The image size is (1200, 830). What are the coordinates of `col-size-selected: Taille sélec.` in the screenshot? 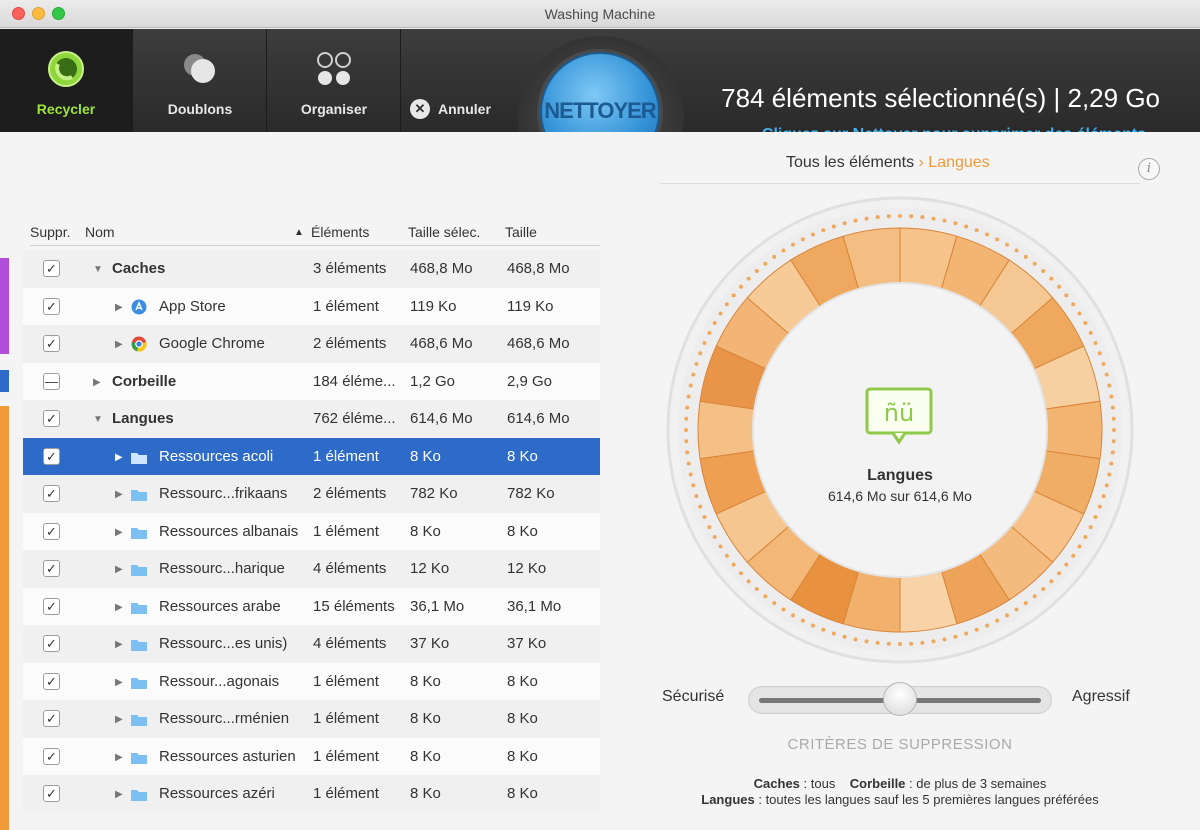 It's located at (444, 232).